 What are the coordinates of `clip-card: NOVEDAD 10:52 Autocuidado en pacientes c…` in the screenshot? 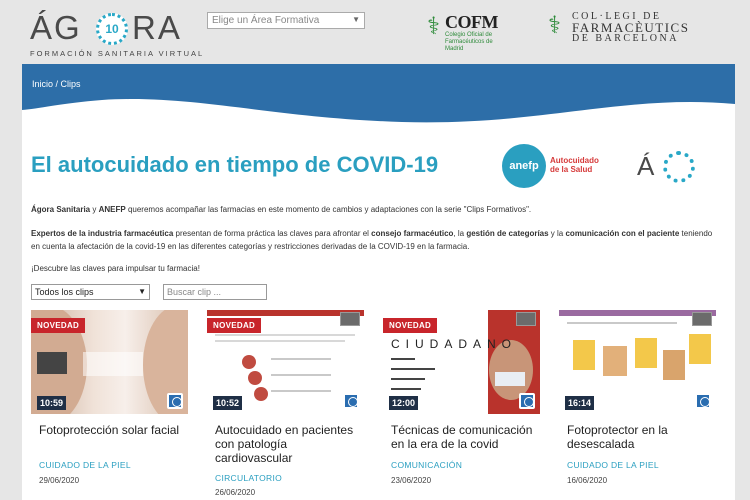 It's located at (285, 405).